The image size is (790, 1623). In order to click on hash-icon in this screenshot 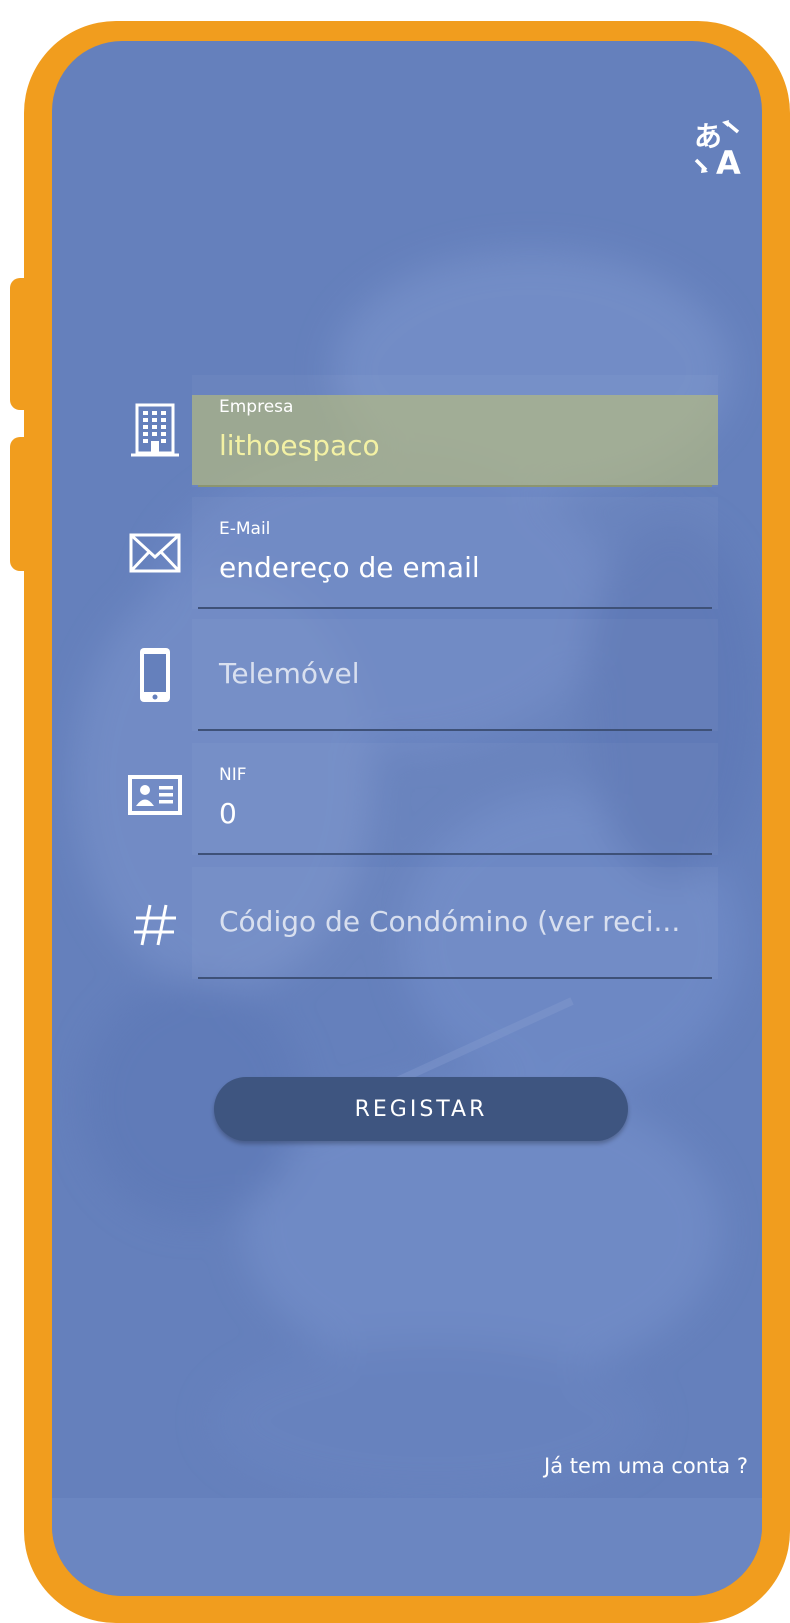, I will do `click(155, 925)`.